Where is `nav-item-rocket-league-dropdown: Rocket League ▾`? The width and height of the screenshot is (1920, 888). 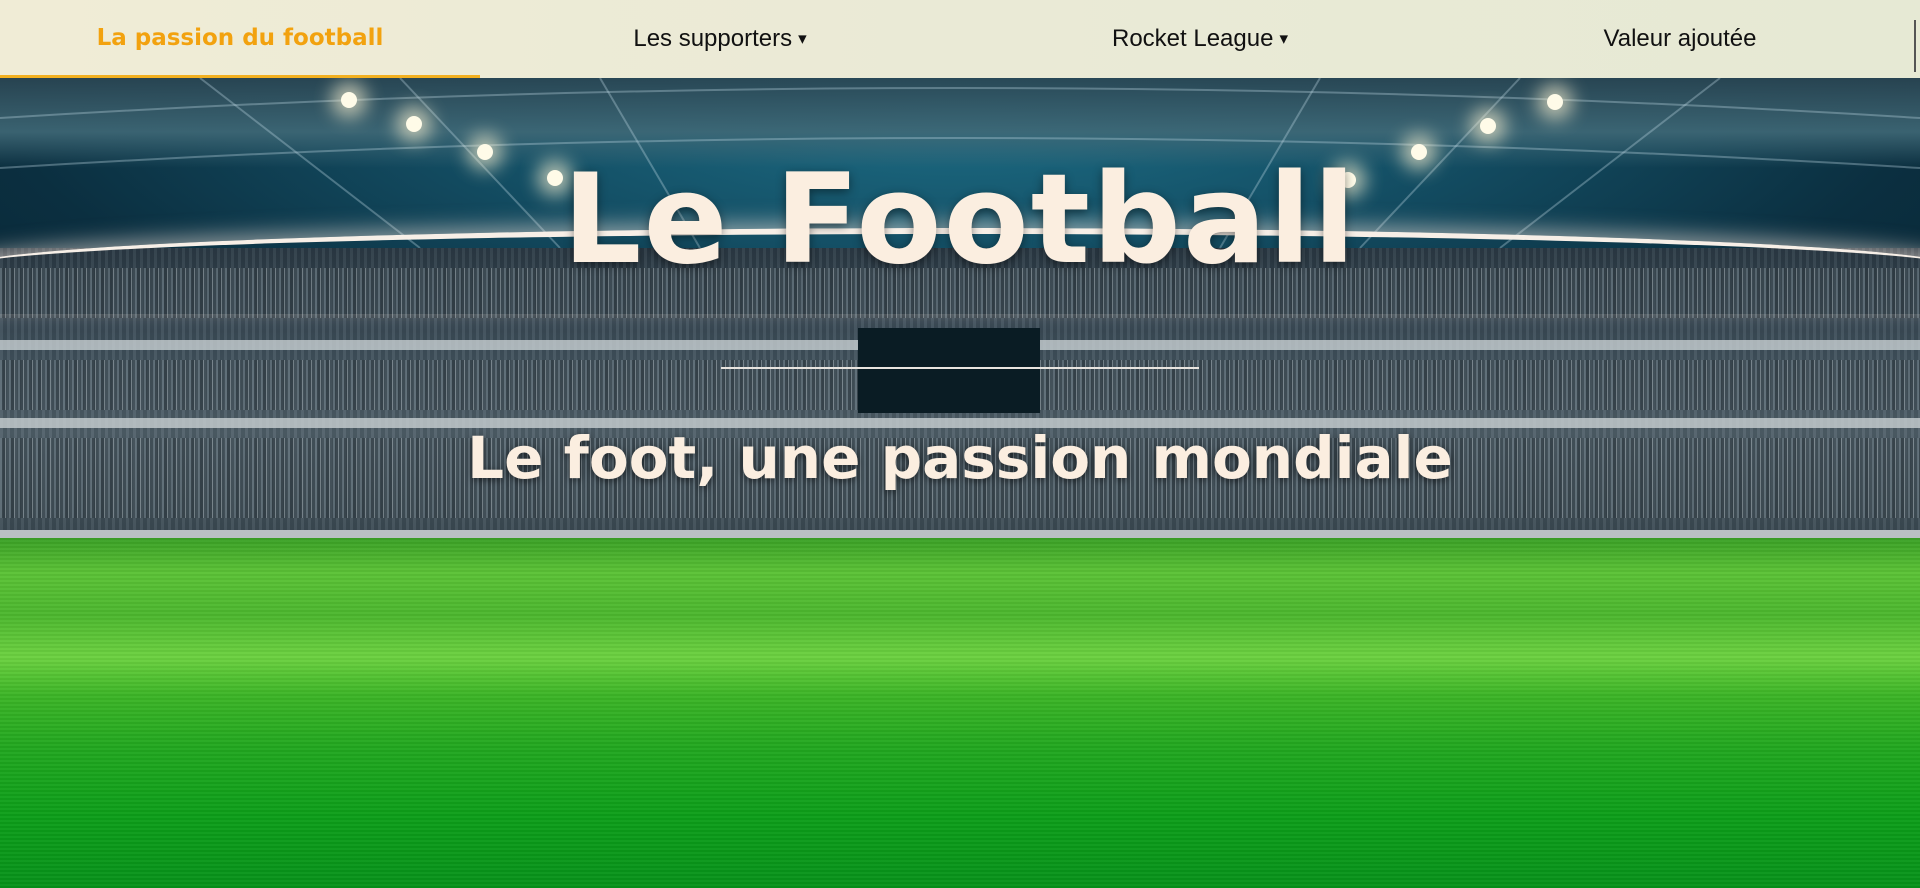
nav-item-rocket-league-dropdown: Rocket League ▾ is located at coordinates (1200, 39).